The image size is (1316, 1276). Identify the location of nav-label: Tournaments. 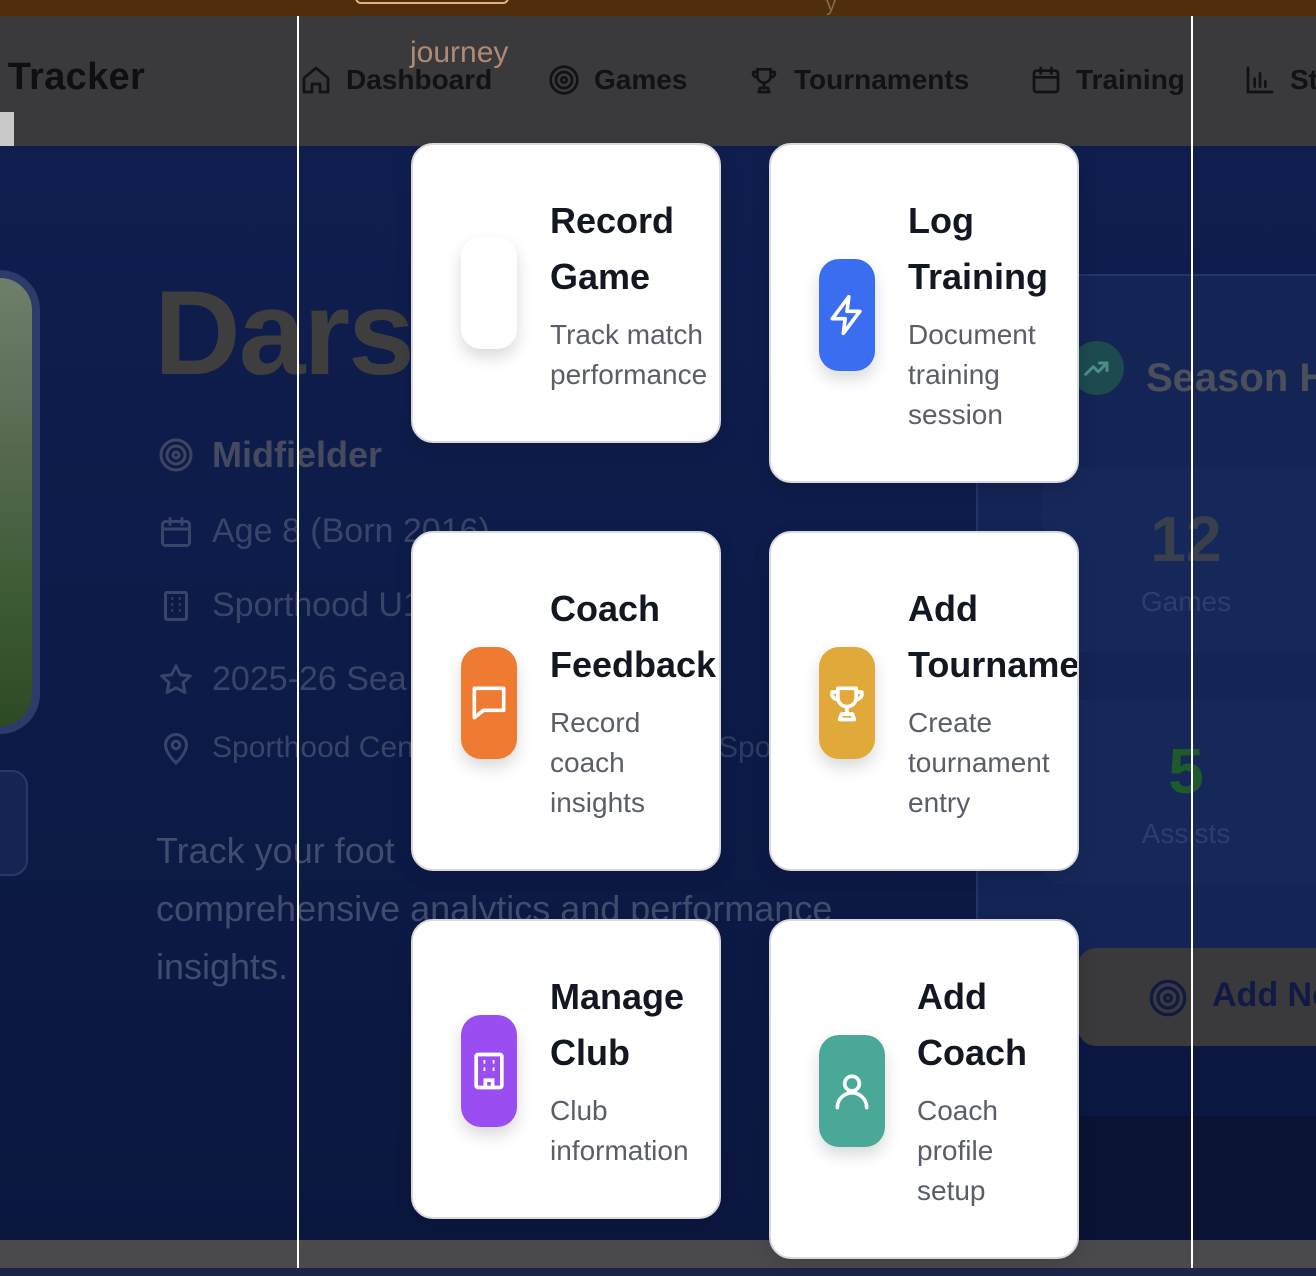
(882, 79).